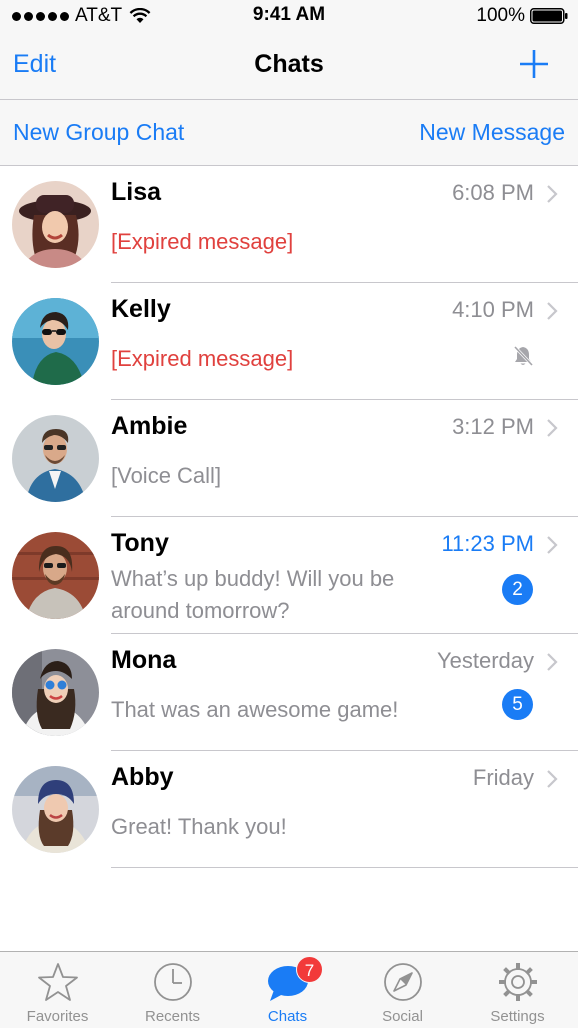 This screenshot has width=578, height=1028. What do you see at coordinates (287, 1016) in the screenshot?
I see `tab-label: Chats` at bounding box center [287, 1016].